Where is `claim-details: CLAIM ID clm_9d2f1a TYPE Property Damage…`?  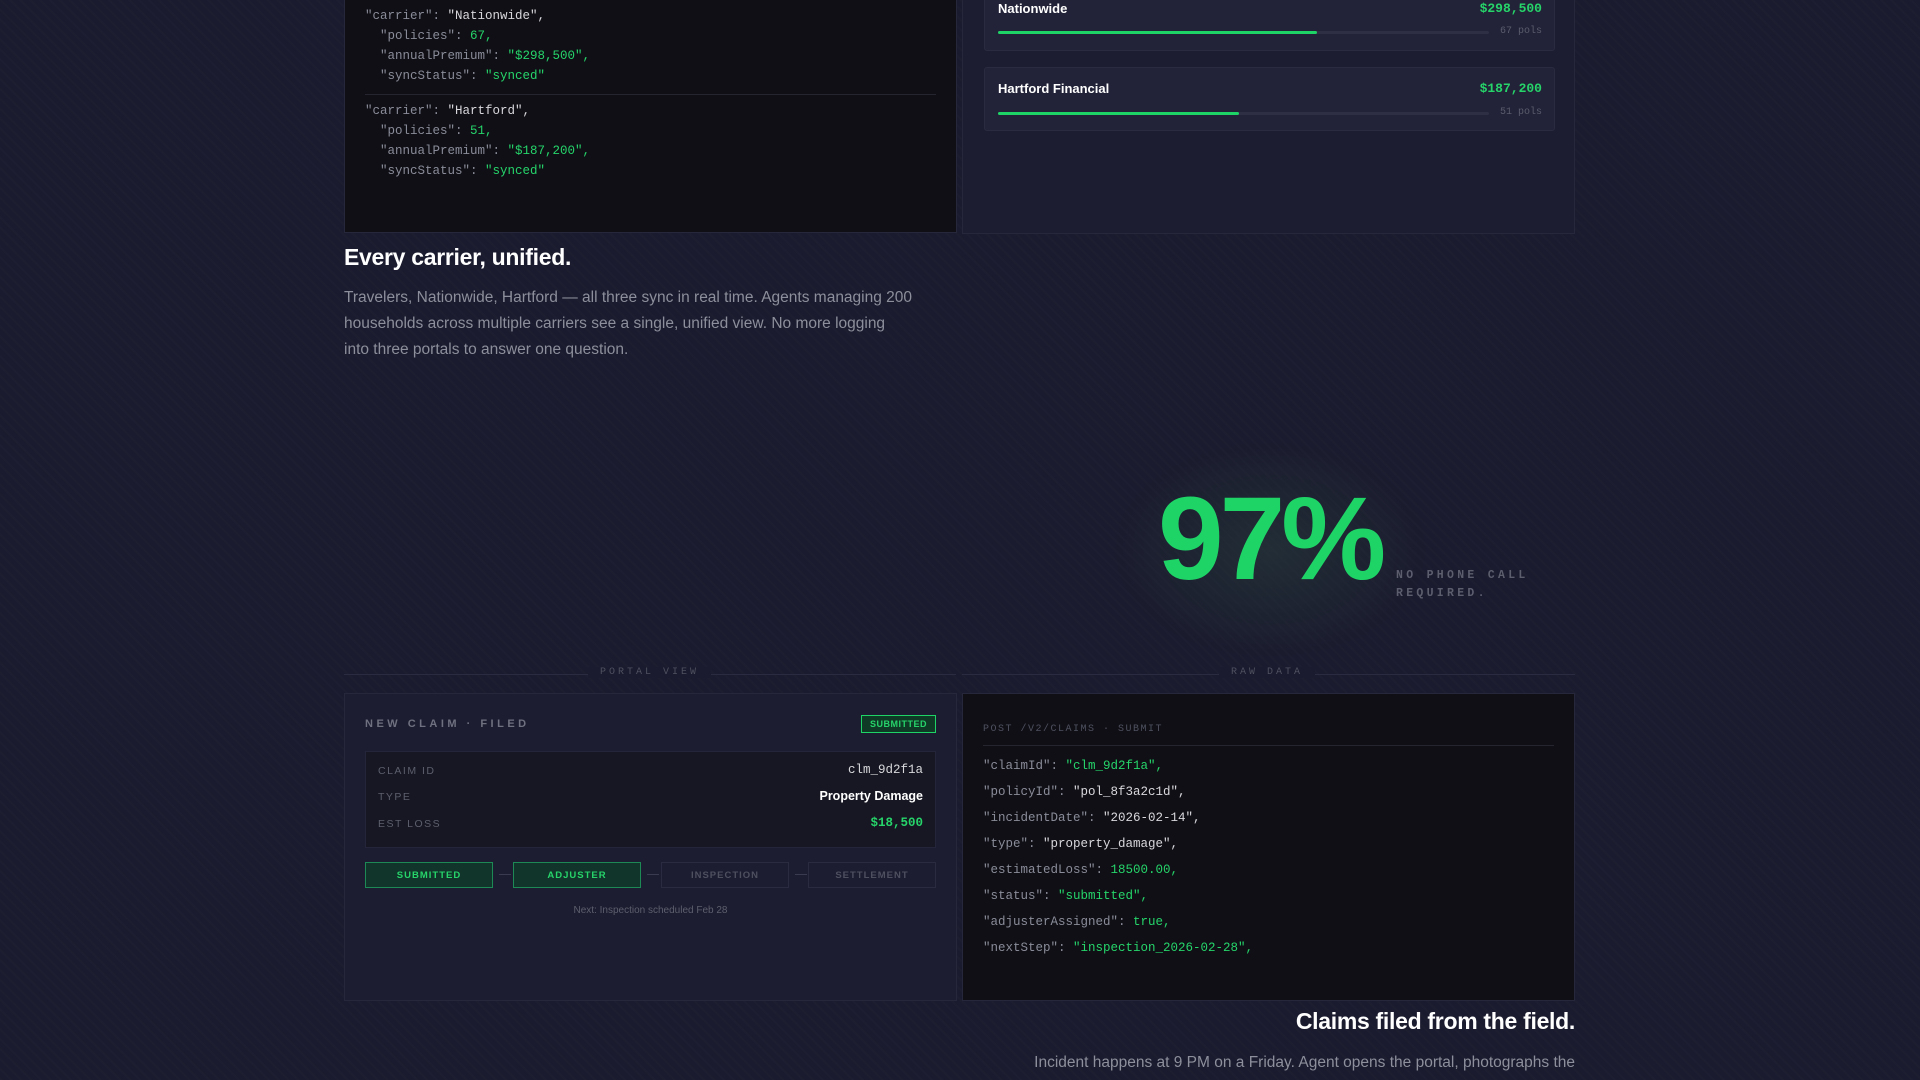
claim-details: CLAIM ID clm_9d2f1a TYPE Property Damage… is located at coordinates (650, 799).